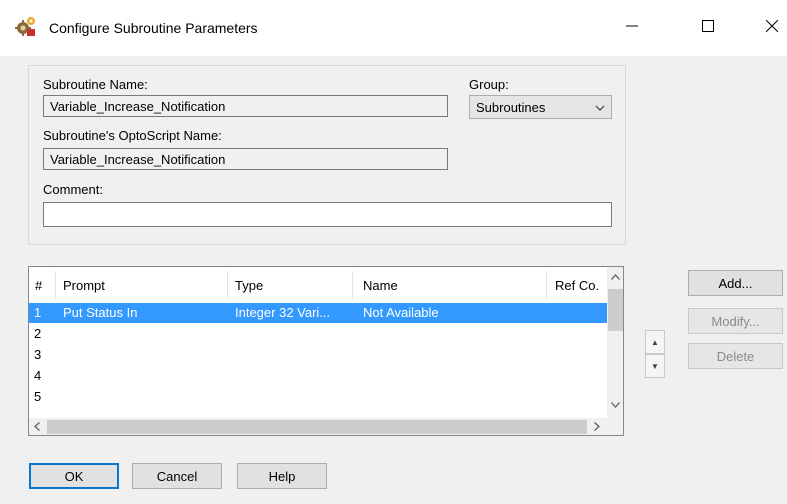  Describe the element at coordinates (38, 396) in the screenshot. I see `row-number: 5` at that location.